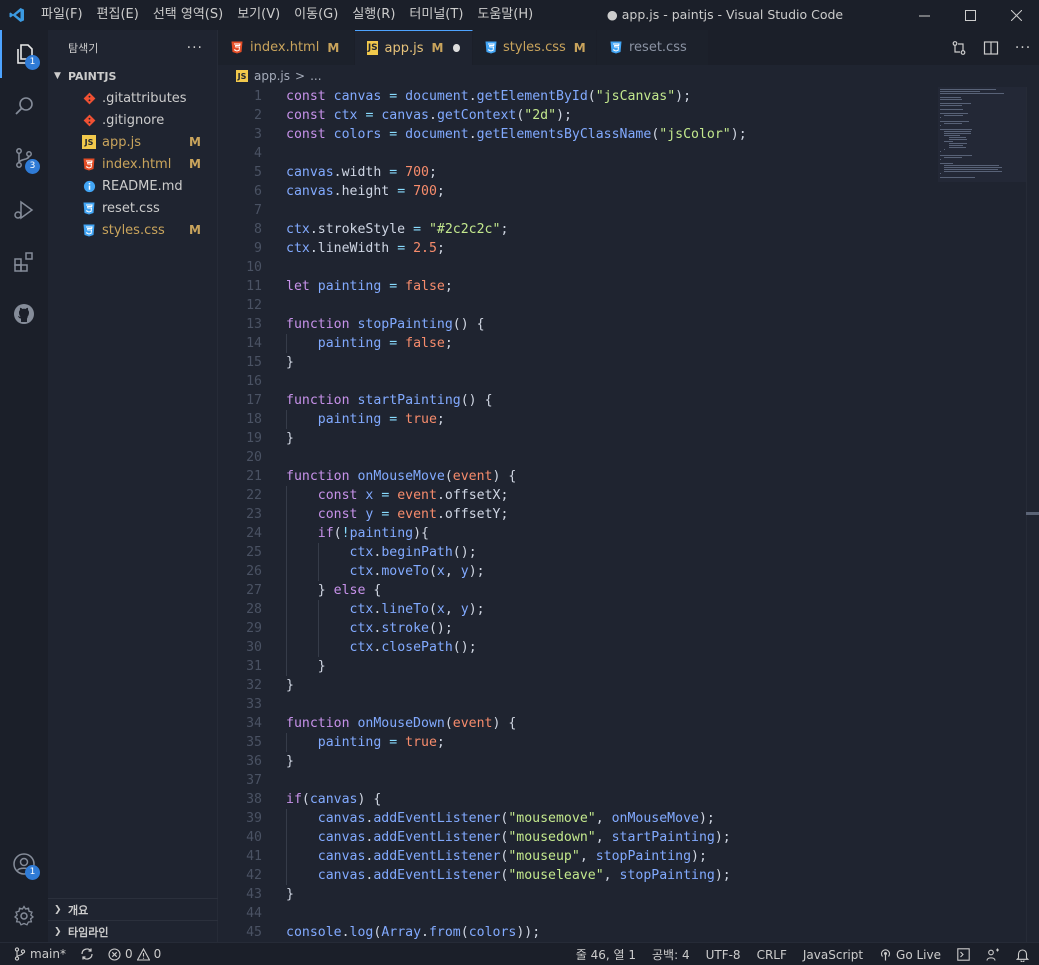 This screenshot has width=1039, height=965. Describe the element at coordinates (970, 15) in the screenshot. I see `maximize-button` at that location.